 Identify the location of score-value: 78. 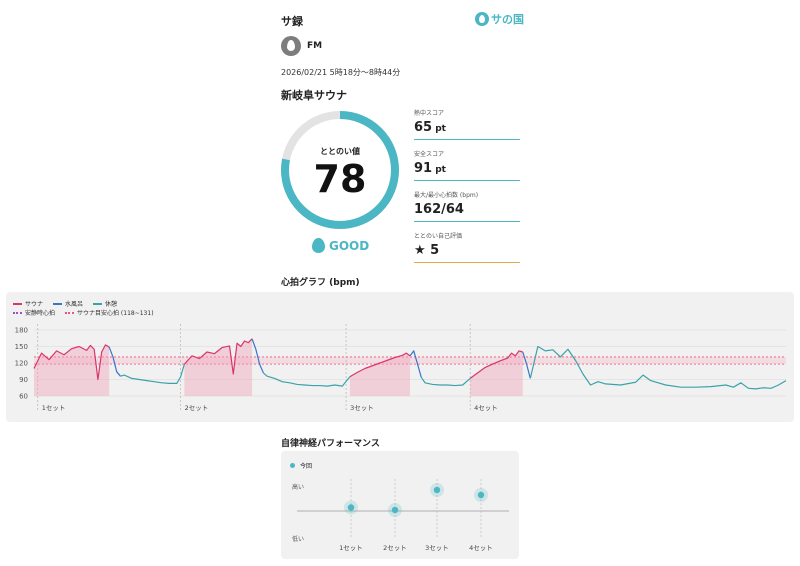
(340, 179).